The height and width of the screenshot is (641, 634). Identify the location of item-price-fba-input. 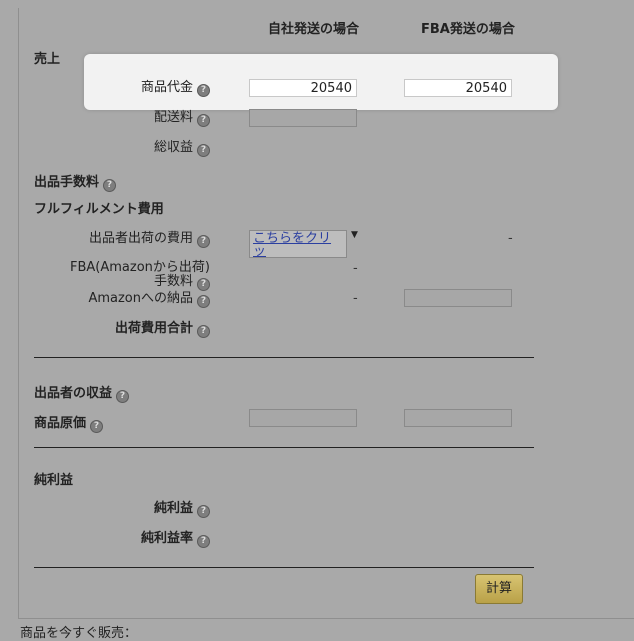
(458, 88).